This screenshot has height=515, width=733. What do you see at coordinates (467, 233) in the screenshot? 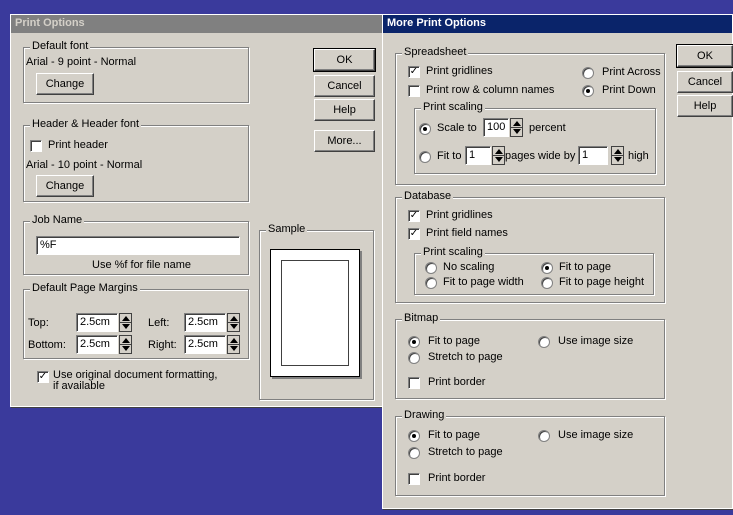
I see `print-field-names-label: Print field names` at bounding box center [467, 233].